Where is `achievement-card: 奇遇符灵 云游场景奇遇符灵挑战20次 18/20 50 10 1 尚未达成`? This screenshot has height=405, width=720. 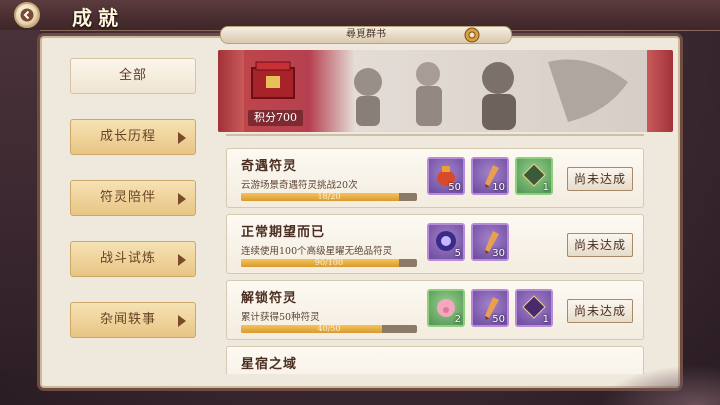
achievement-card: 奇遇符灵 云游场景奇遇符灵挑战20次 18/20 50 10 1 尚未达成 is located at coordinates (435, 178).